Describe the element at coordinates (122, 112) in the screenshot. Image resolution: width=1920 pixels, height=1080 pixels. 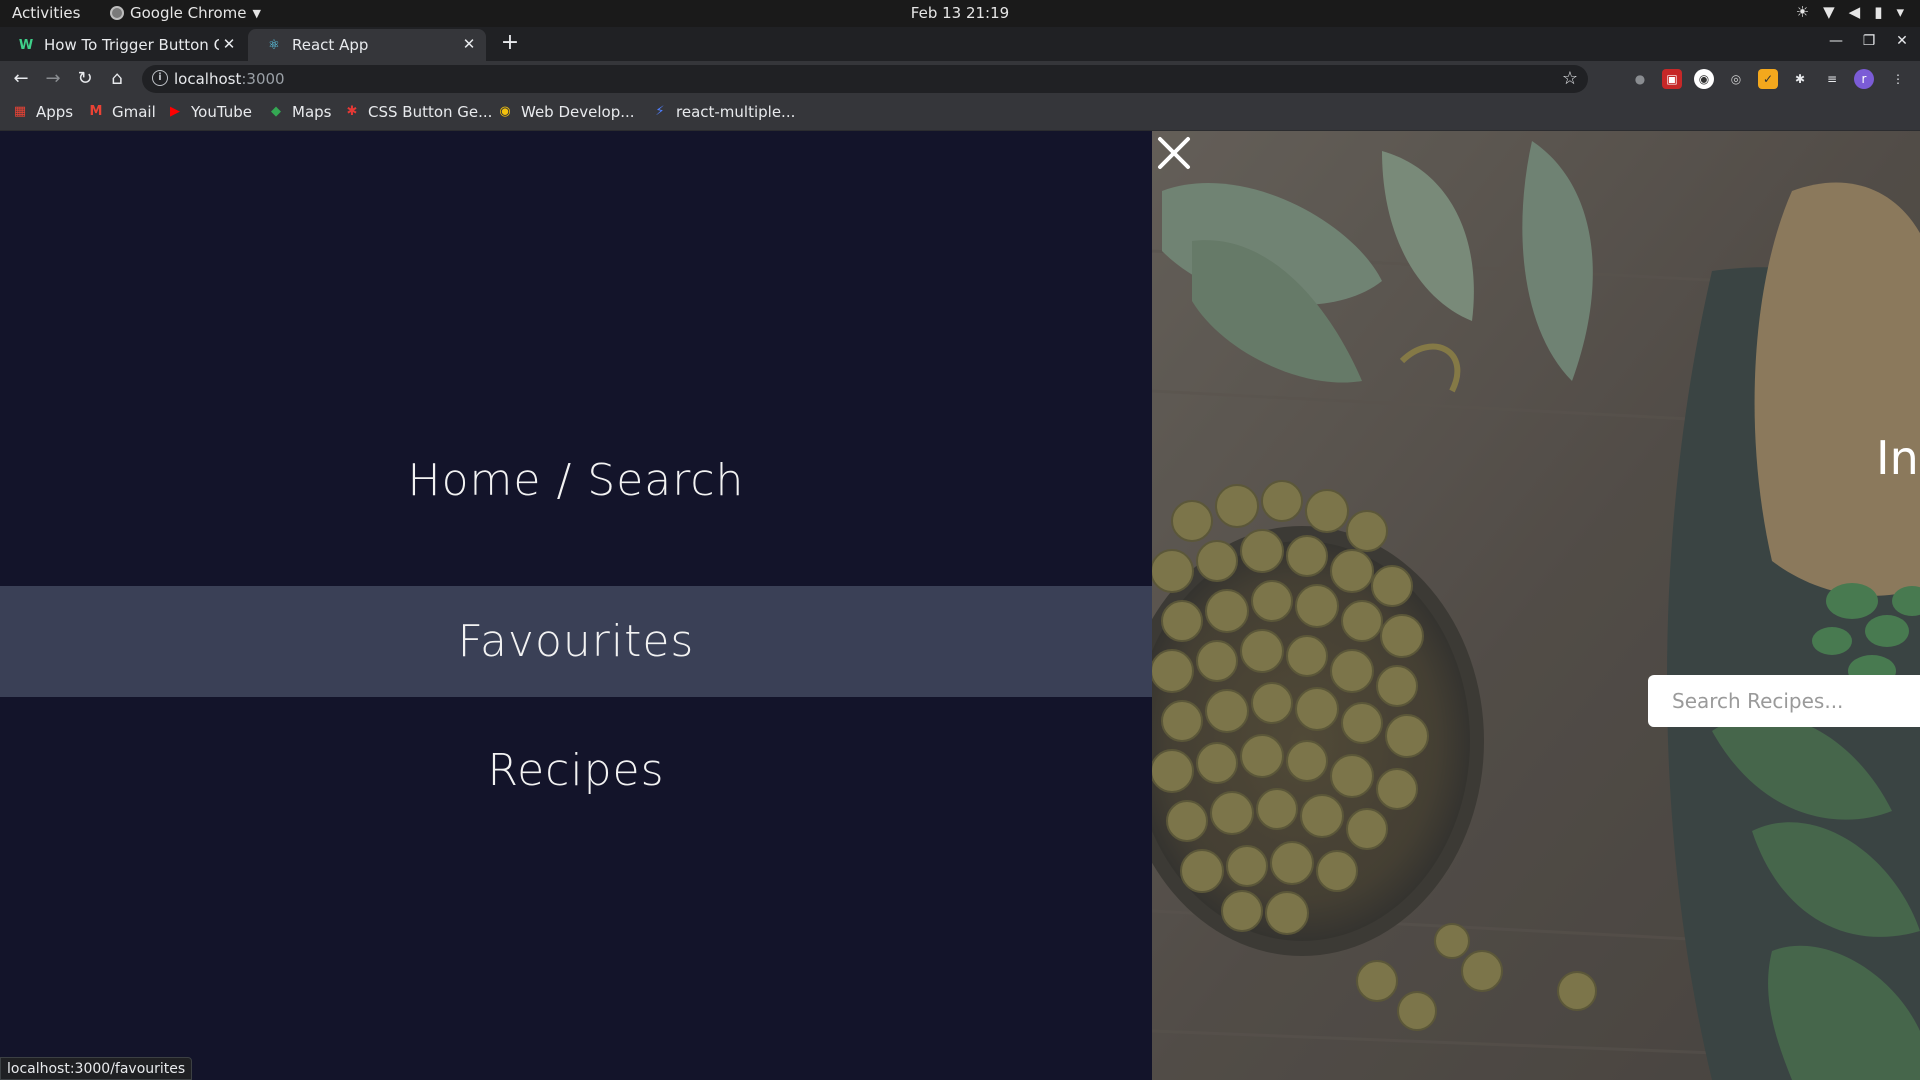
I see `bookmark-gmail: M Gmail` at that location.